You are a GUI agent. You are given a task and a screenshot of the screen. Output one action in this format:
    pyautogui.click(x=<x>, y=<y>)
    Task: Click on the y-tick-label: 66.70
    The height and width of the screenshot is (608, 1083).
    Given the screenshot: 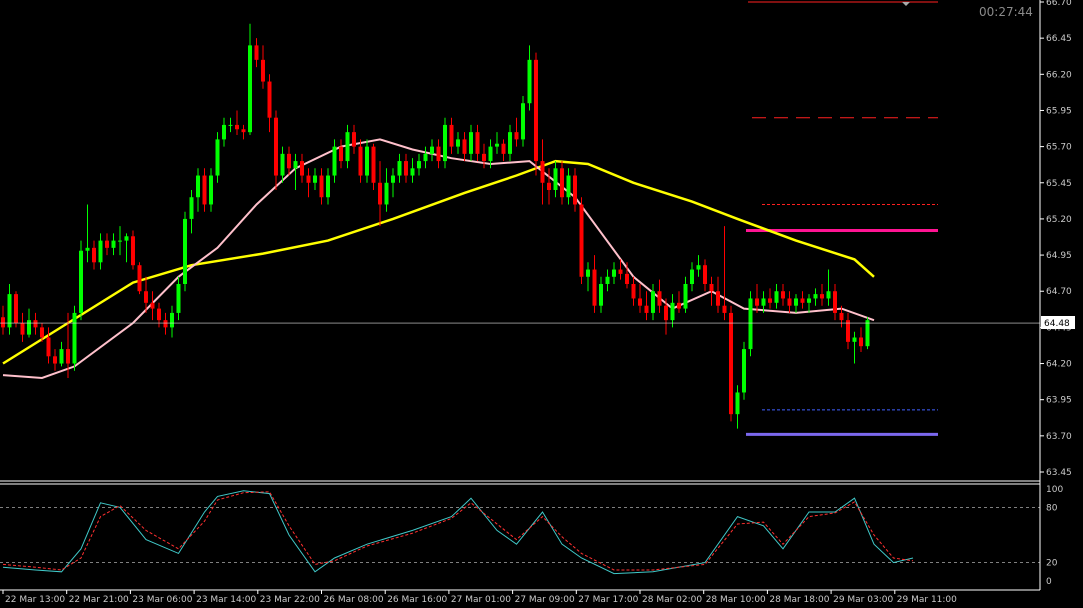 What is the action you would take?
    pyautogui.click(x=1059, y=4)
    